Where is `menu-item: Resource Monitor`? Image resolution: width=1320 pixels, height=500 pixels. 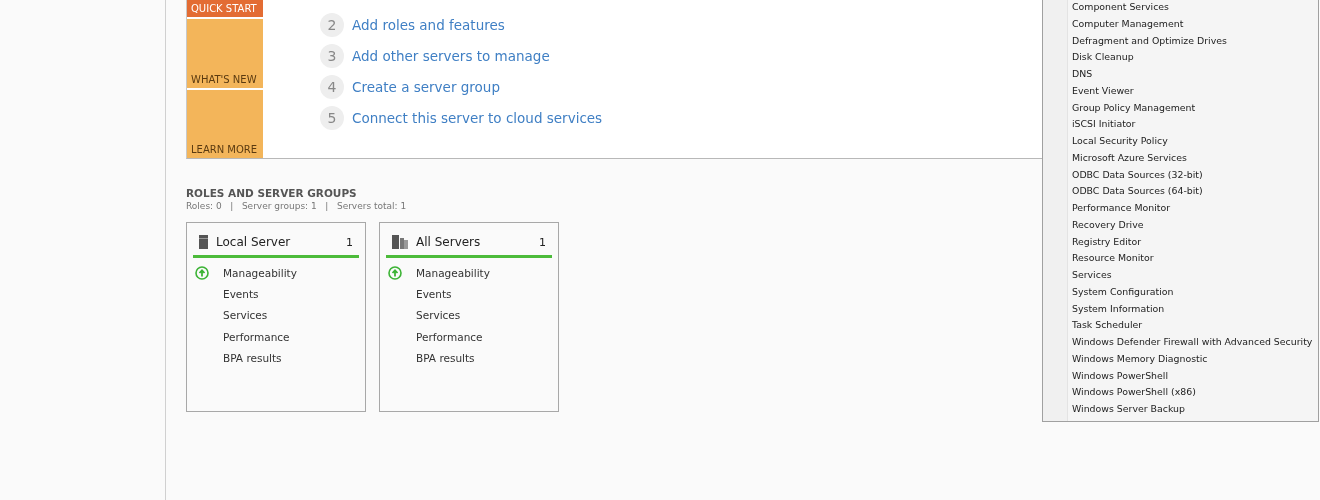
menu-item: Resource Monitor is located at coordinates (1180, 258).